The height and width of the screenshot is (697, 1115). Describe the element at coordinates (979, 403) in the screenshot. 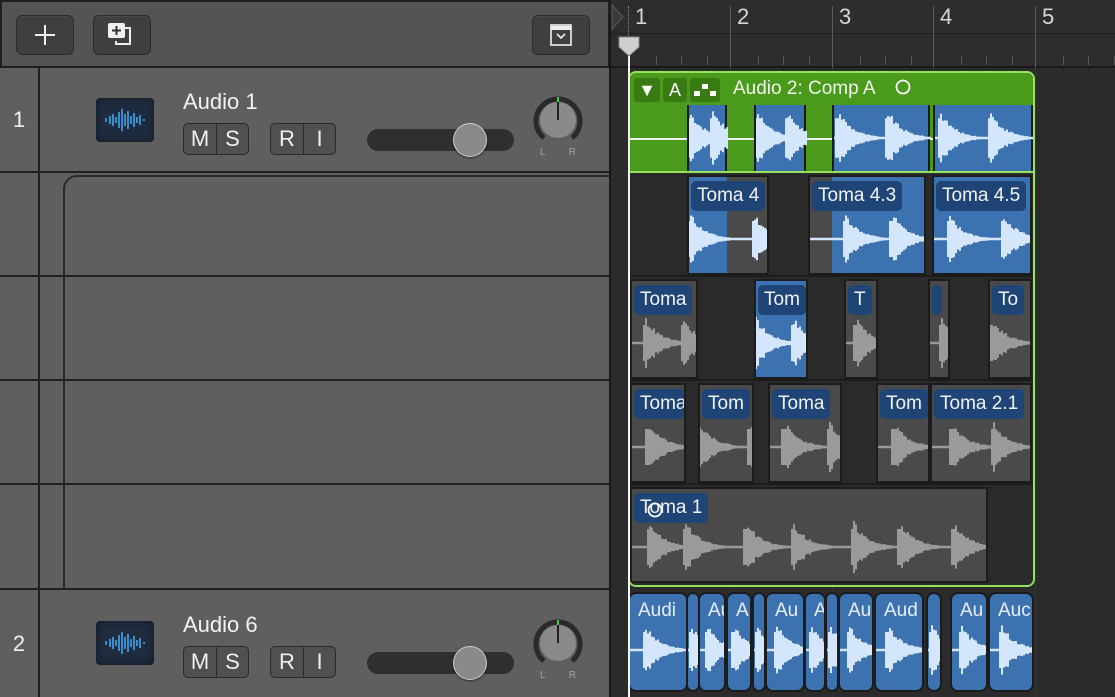

I see `take-name: Toma 2.1` at that location.